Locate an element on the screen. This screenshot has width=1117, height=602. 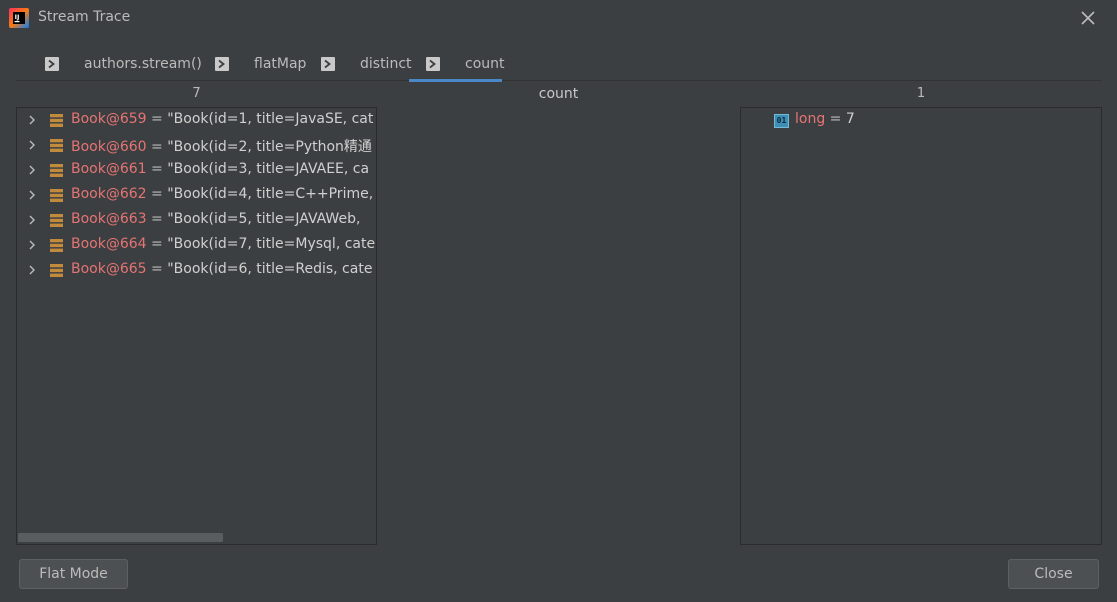
stream-step-tabs: authors.stream() flatMap distinct count is located at coordinates (558, 64).